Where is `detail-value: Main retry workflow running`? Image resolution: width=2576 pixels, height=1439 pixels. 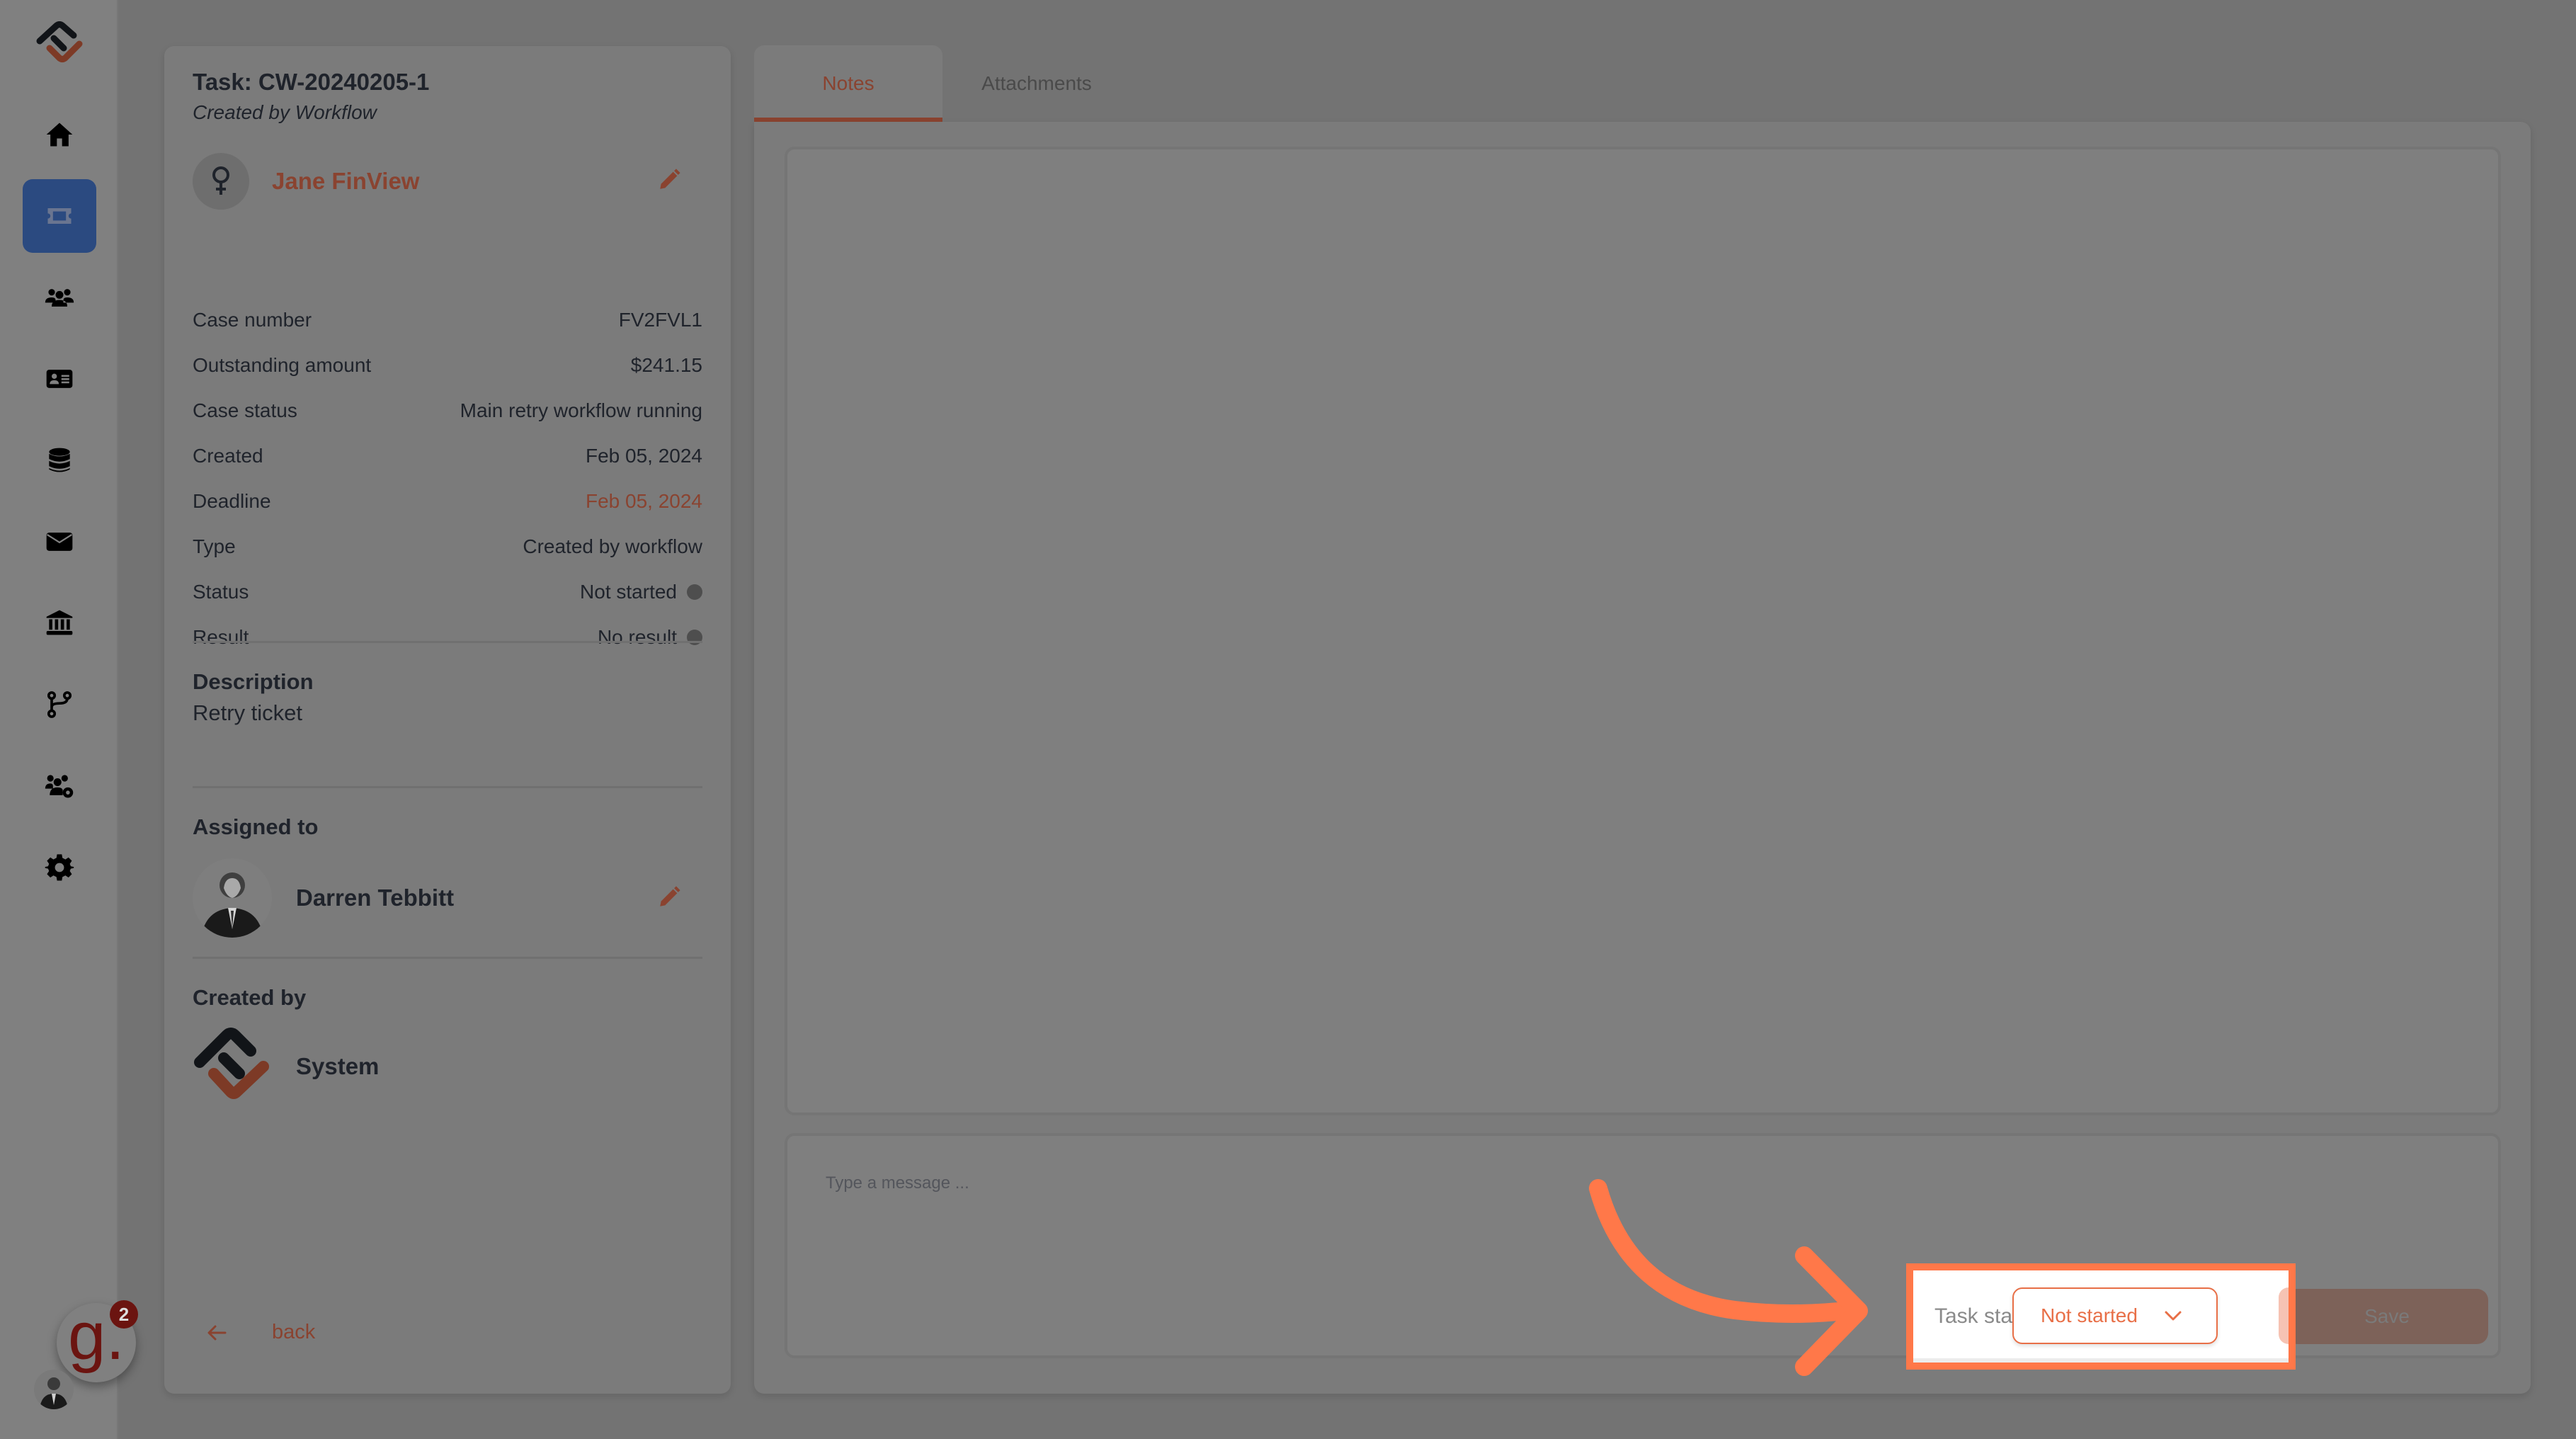
detail-value: Main retry workflow running is located at coordinates (581, 410).